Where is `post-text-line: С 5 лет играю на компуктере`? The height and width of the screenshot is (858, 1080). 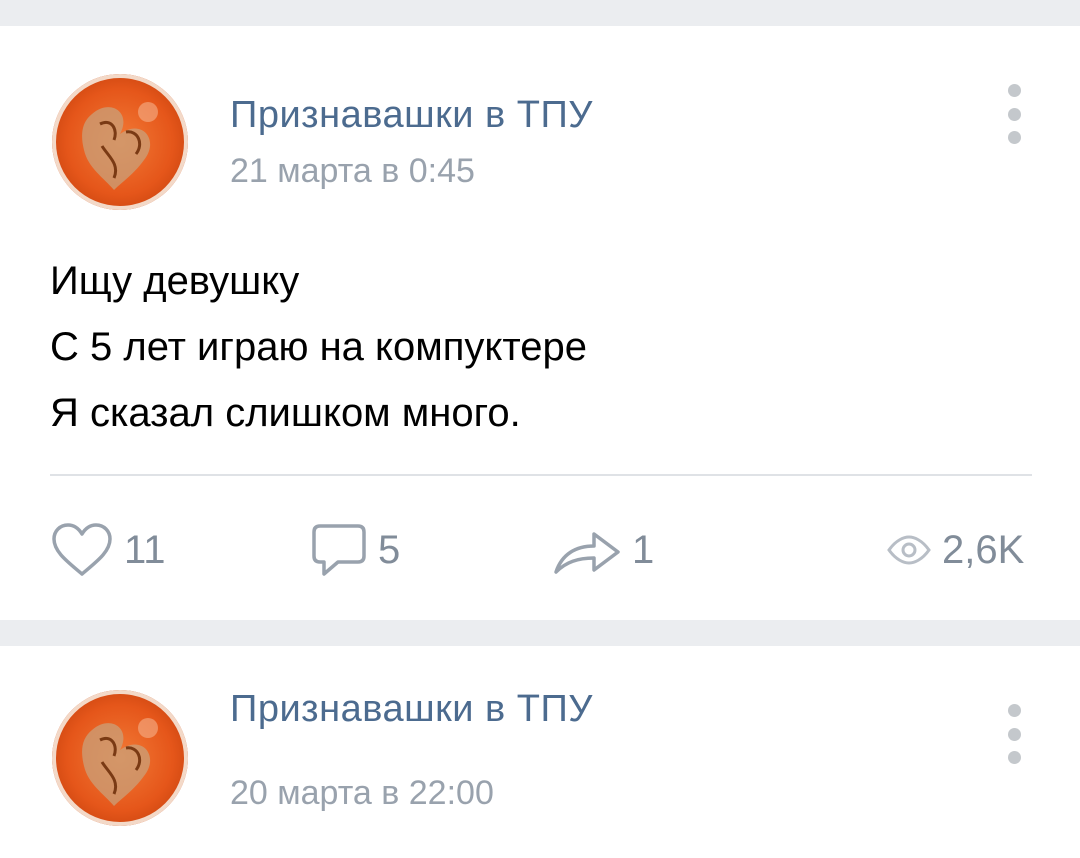 post-text-line: С 5 лет играю на компуктере is located at coordinates (318, 347).